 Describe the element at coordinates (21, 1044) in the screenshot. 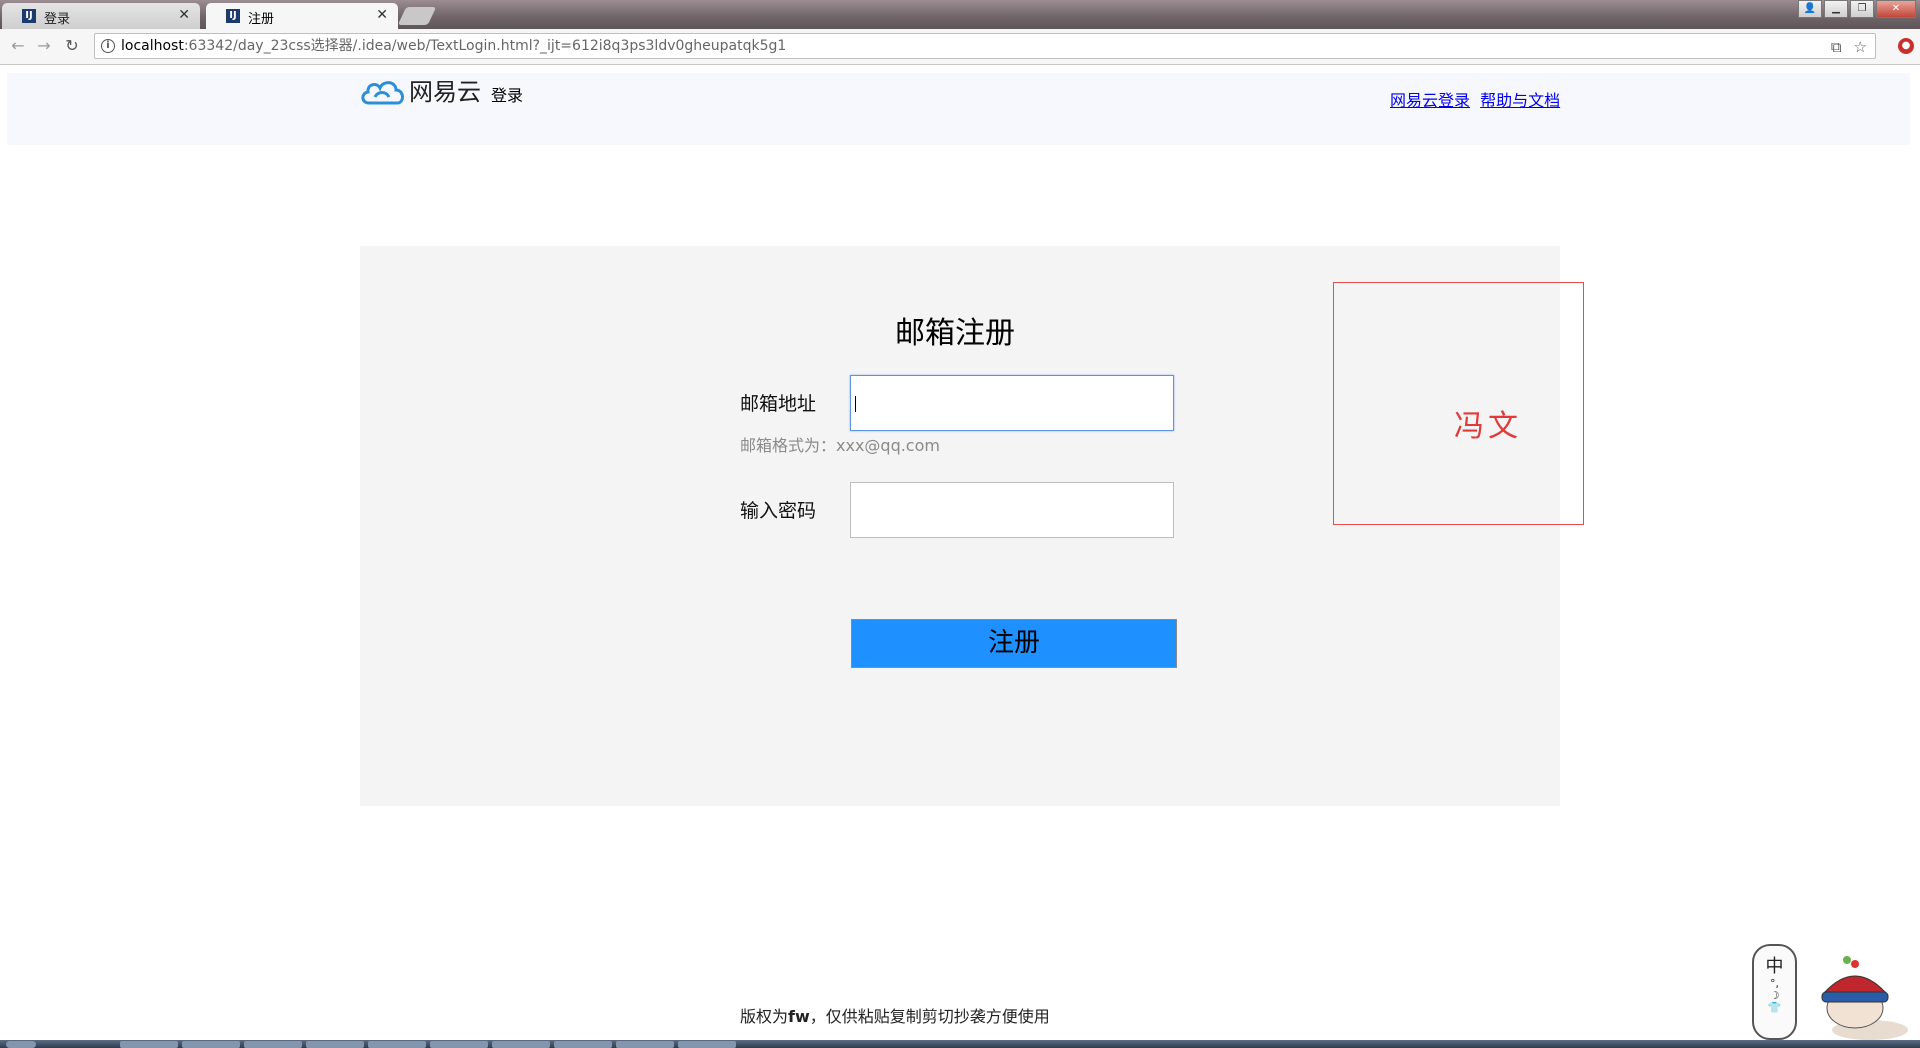

I see `start-button` at that location.